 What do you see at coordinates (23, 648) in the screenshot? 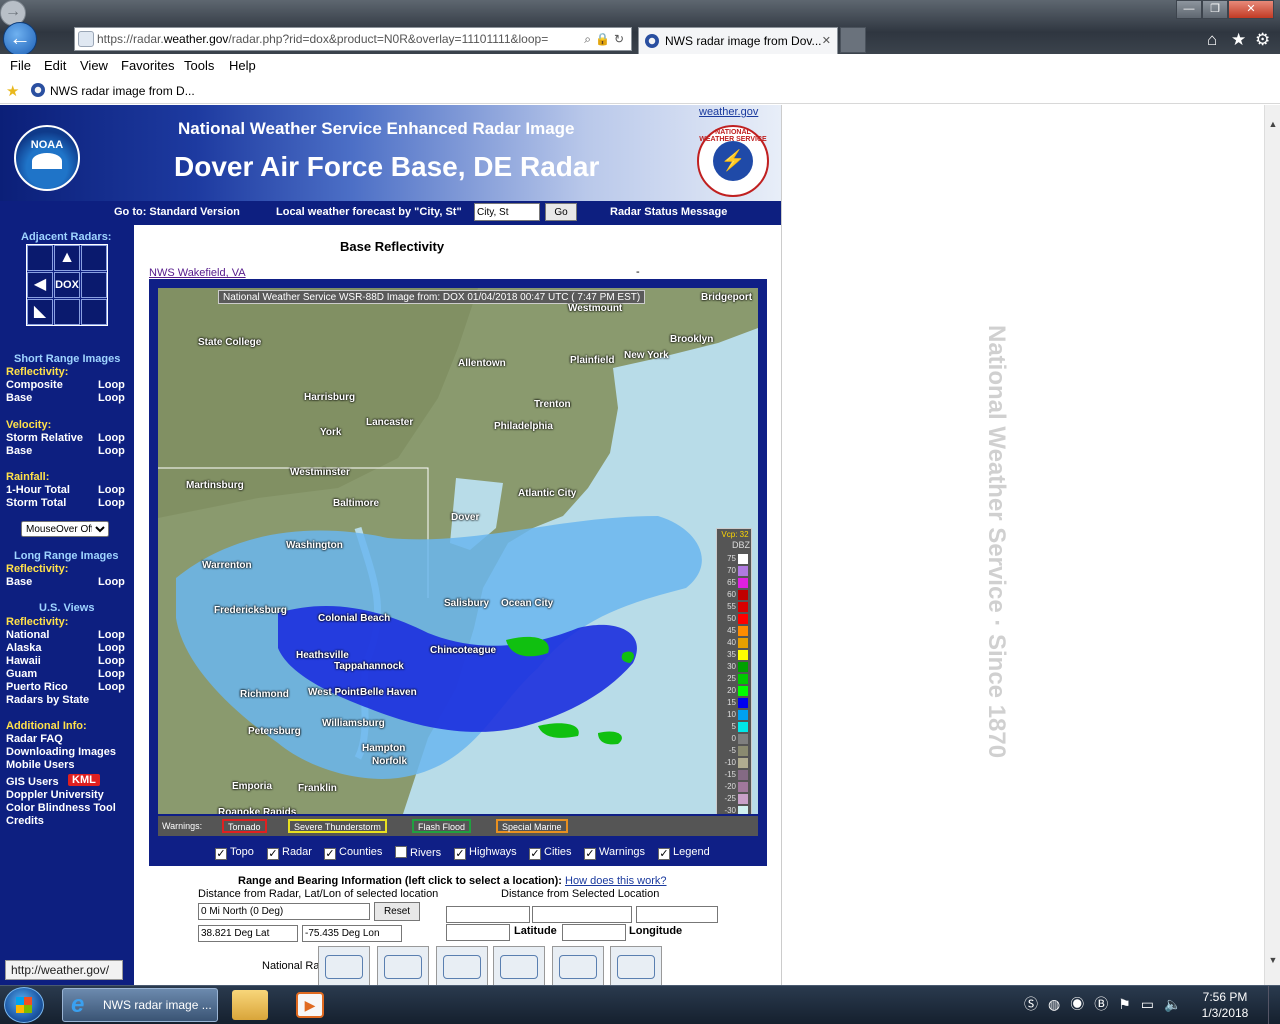
I see `alaska-link: Alaska` at bounding box center [23, 648].